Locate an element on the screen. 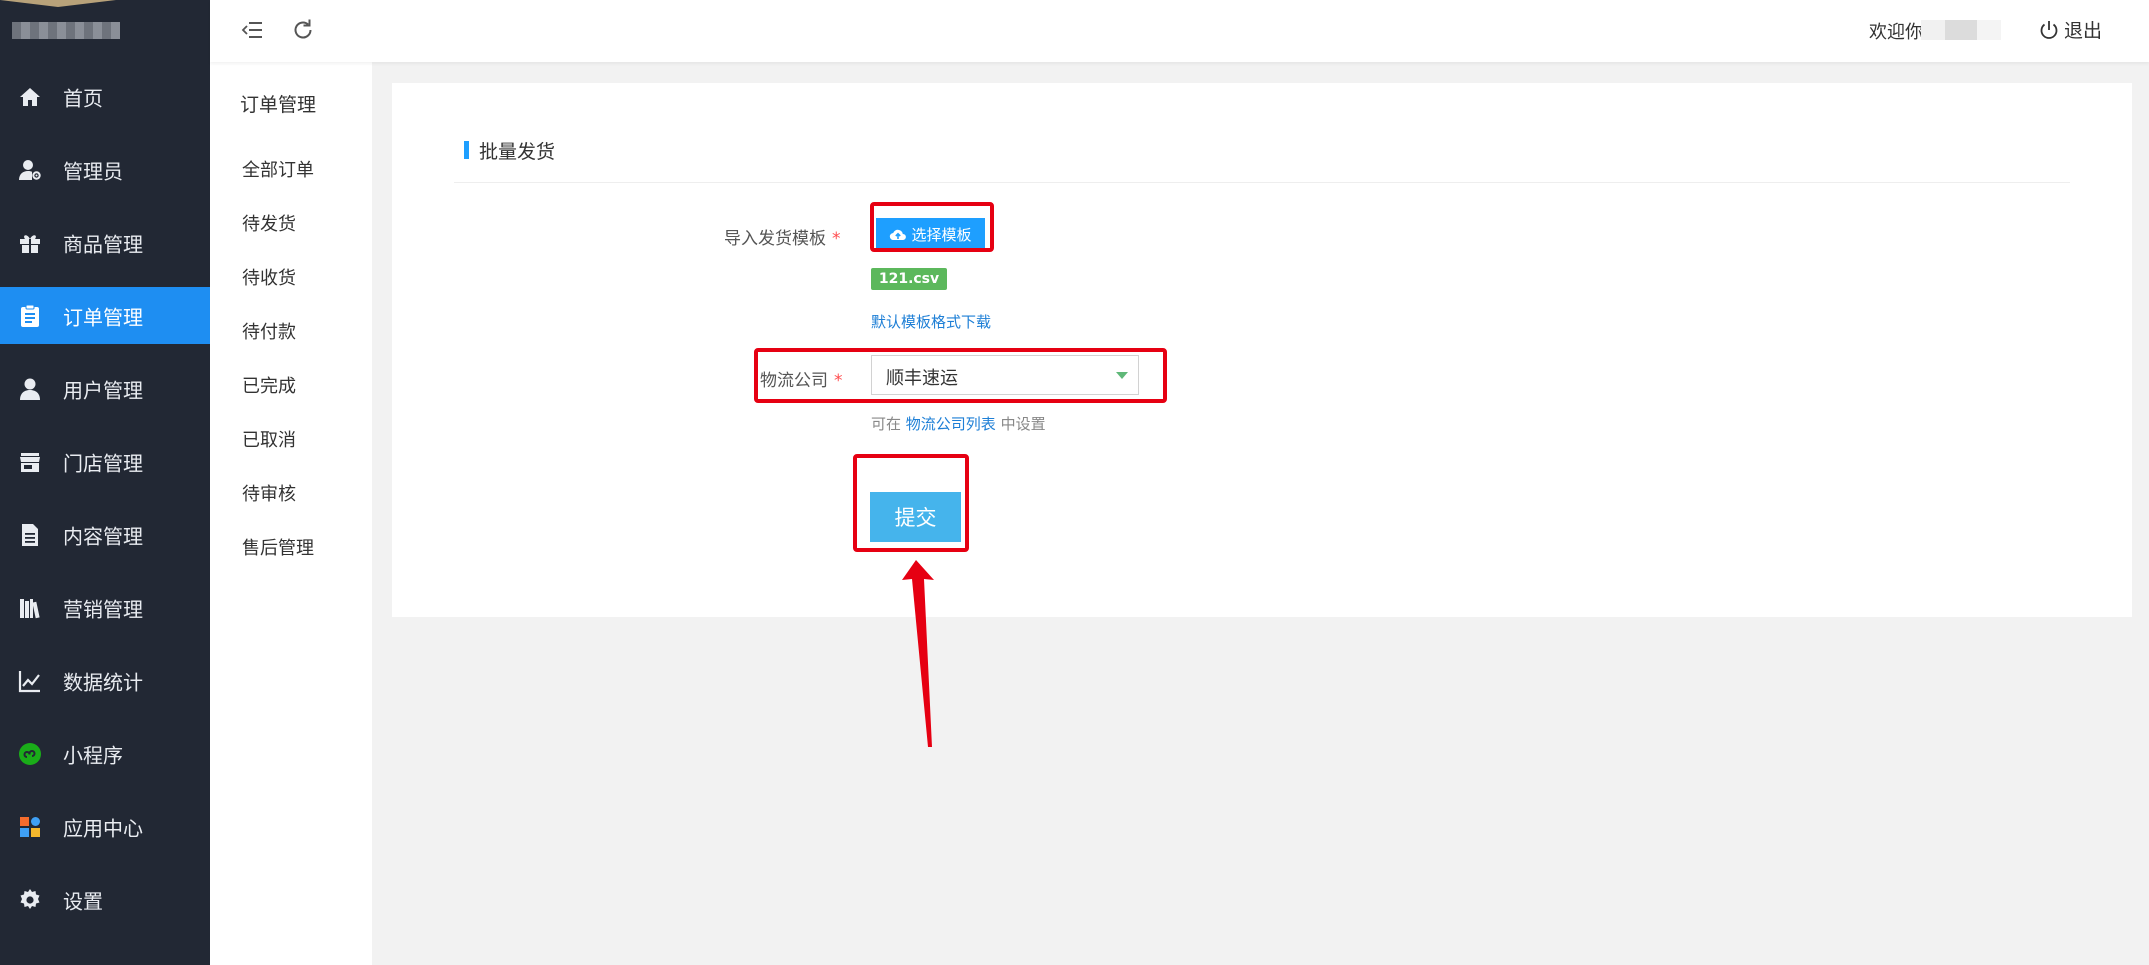 This screenshot has height=965, width=2149. store-icon is located at coordinates (30, 462).